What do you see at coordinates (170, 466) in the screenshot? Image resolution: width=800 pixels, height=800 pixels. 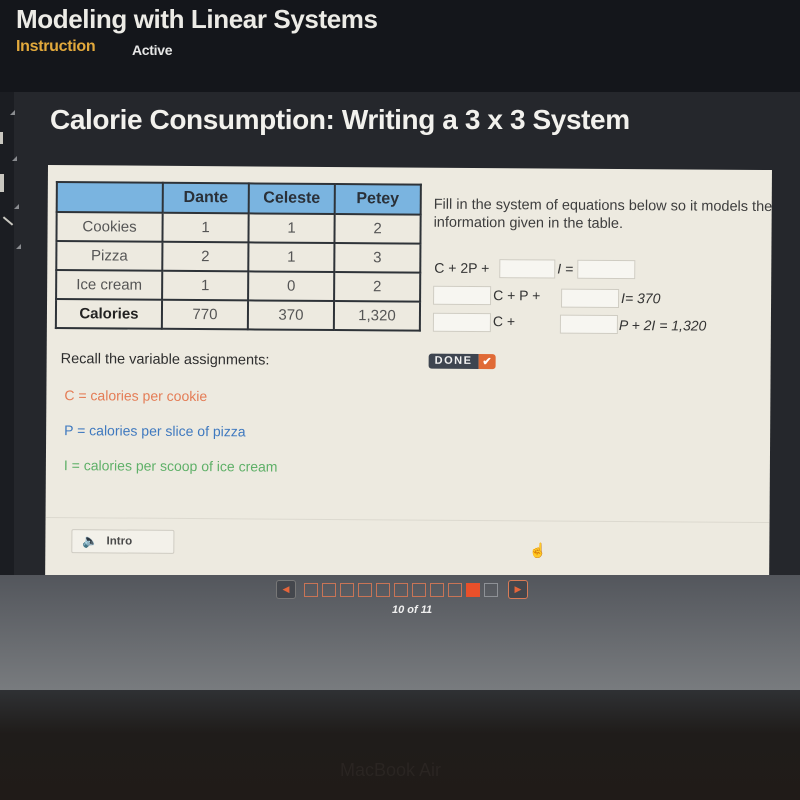 I see `variable-i: I = calories per scoop of ice cream` at bounding box center [170, 466].